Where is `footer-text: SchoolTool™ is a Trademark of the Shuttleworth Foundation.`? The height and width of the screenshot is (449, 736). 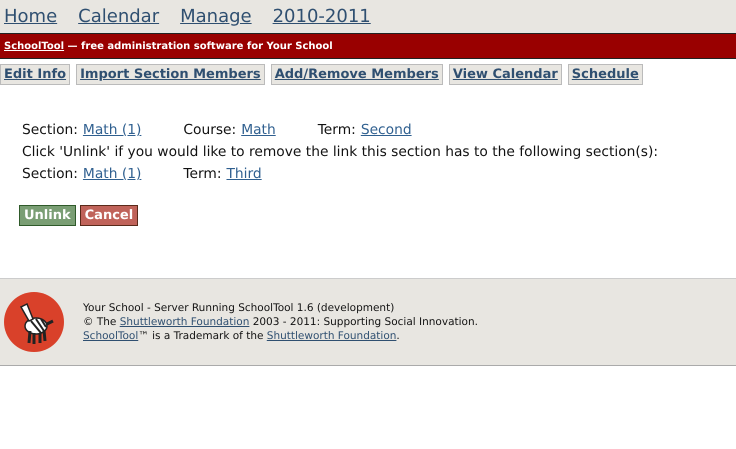
footer-text: SchoolTool™ is a Trademark of the Shuttleworth Foundation. is located at coordinates (242, 336).